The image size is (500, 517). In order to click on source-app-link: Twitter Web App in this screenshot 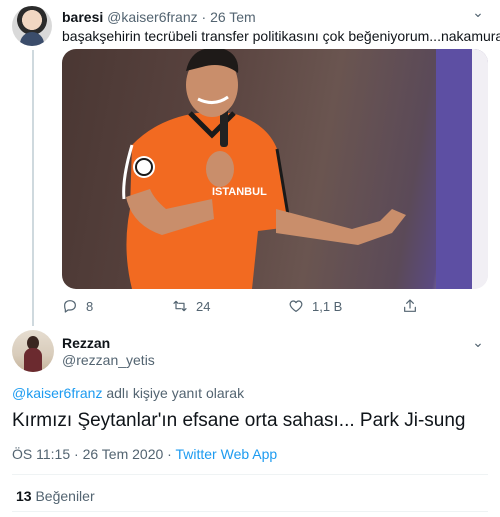, I will do `click(226, 454)`.